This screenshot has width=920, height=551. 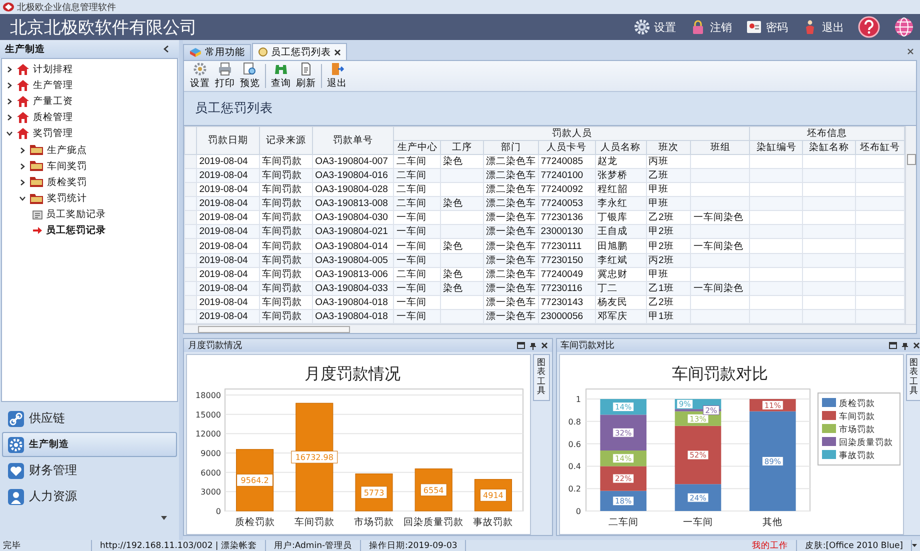 I want to click on toolbar-button: 查询, so click(x=281, y=76).